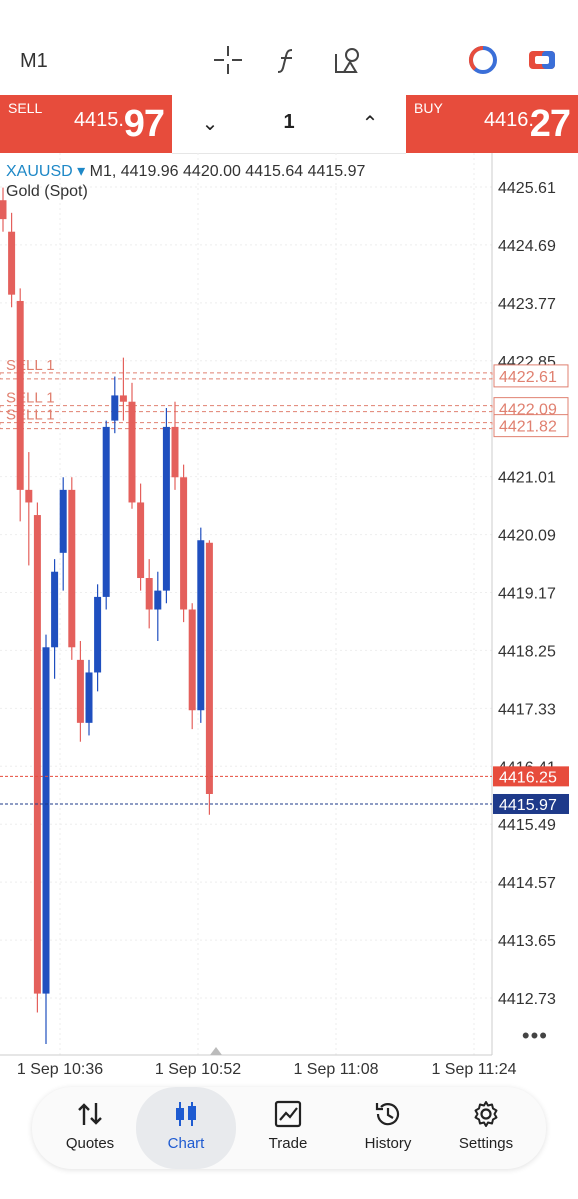  Describe the element at coordinates (387, 1114) in the screenshot. I see `history-clock-icon` at that location.